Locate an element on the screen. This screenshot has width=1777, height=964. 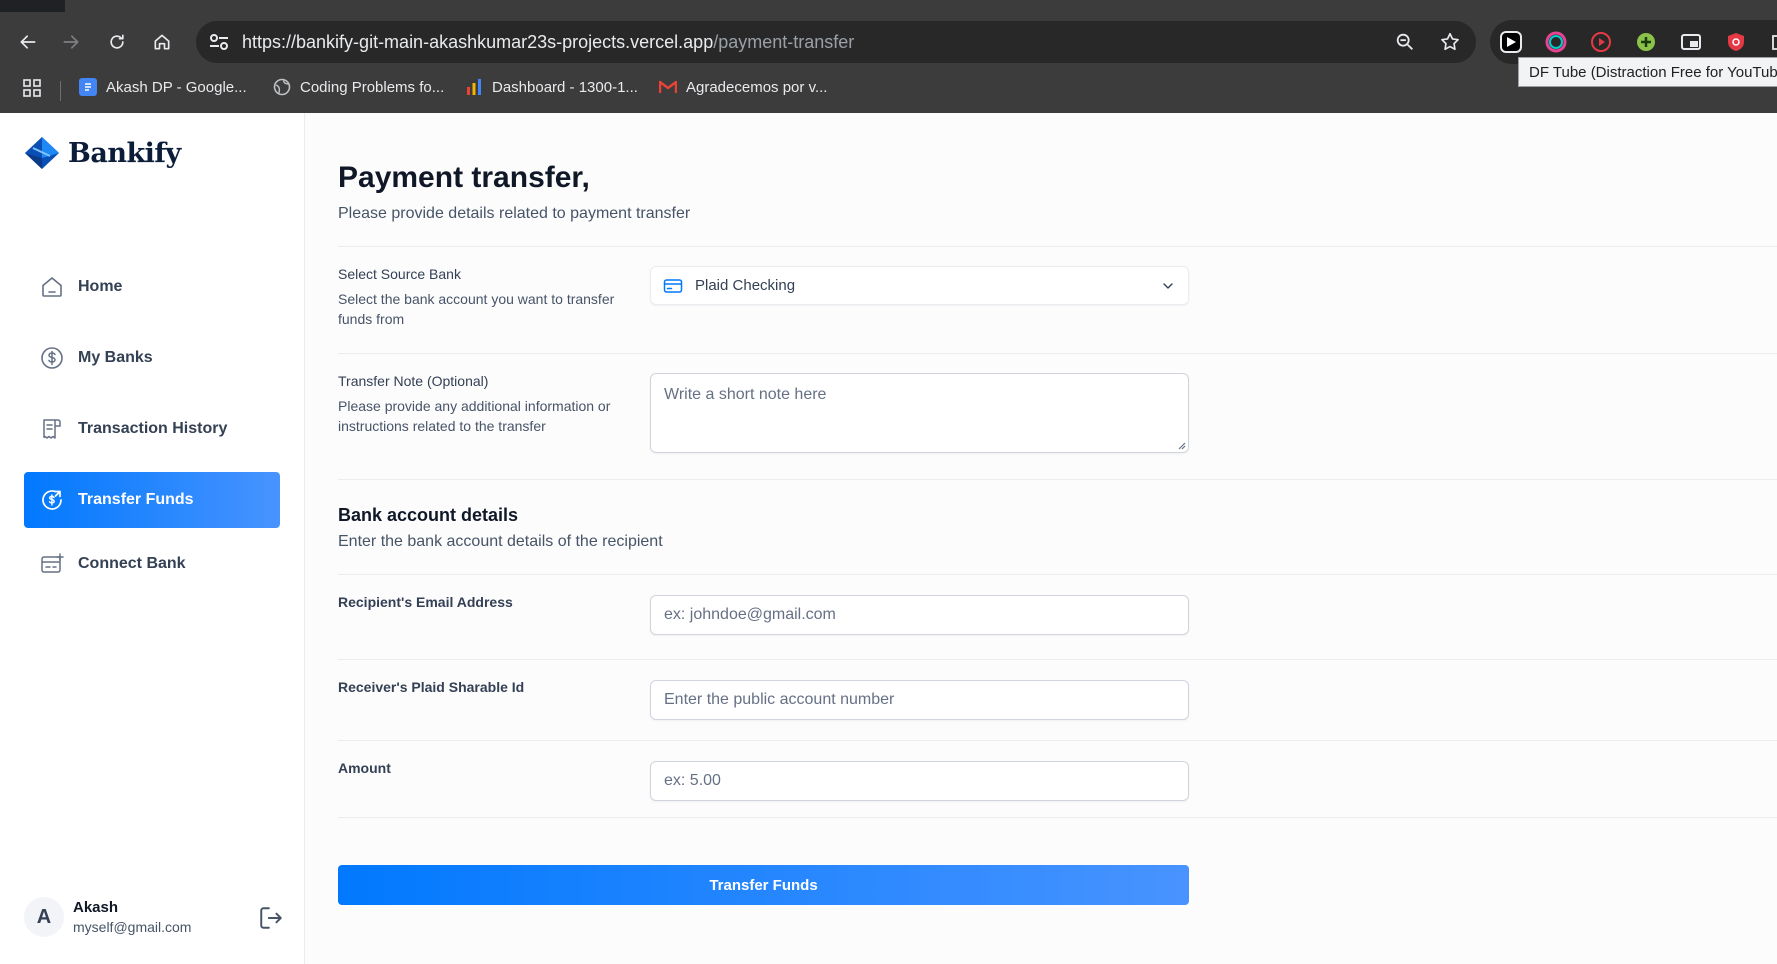
forward-button is located at coordinates (71, 42).